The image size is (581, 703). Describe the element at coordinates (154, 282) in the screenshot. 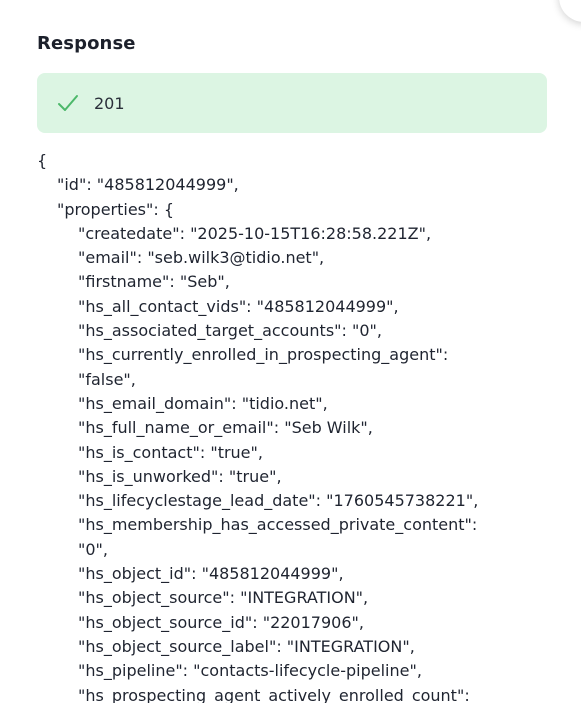

I see `json-line: "firstname": "Seb",` at that location.